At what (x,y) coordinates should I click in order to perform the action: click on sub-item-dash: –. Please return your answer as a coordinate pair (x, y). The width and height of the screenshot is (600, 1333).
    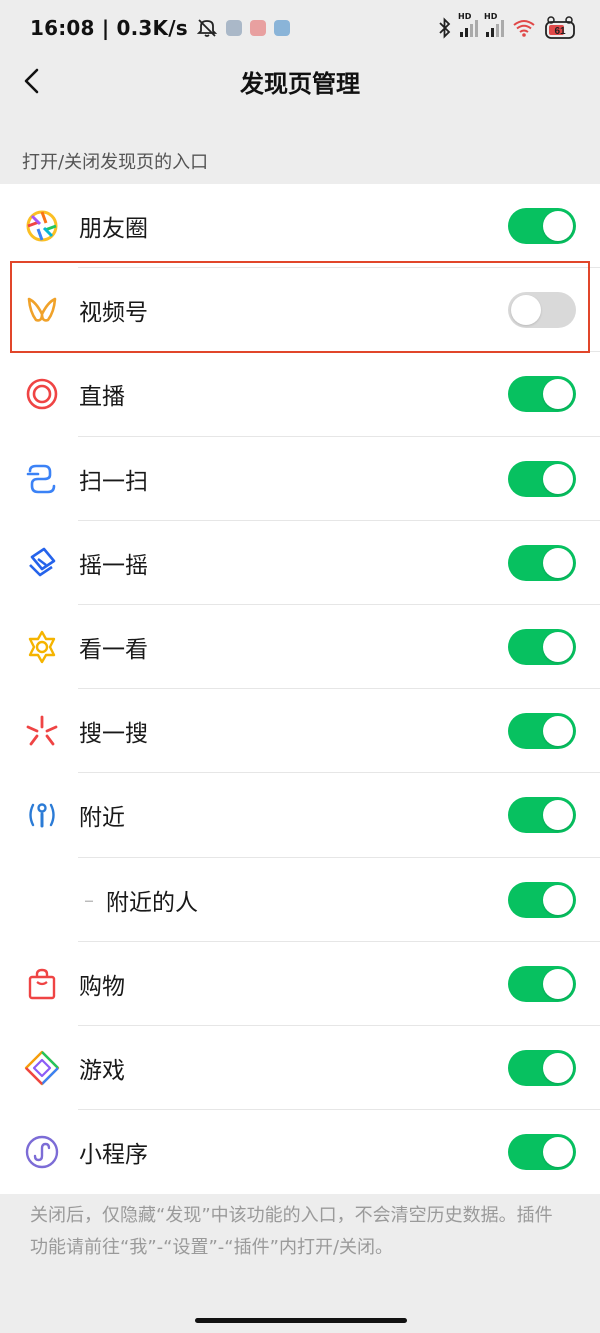
    Looking at the image, I should click on (89, 899).